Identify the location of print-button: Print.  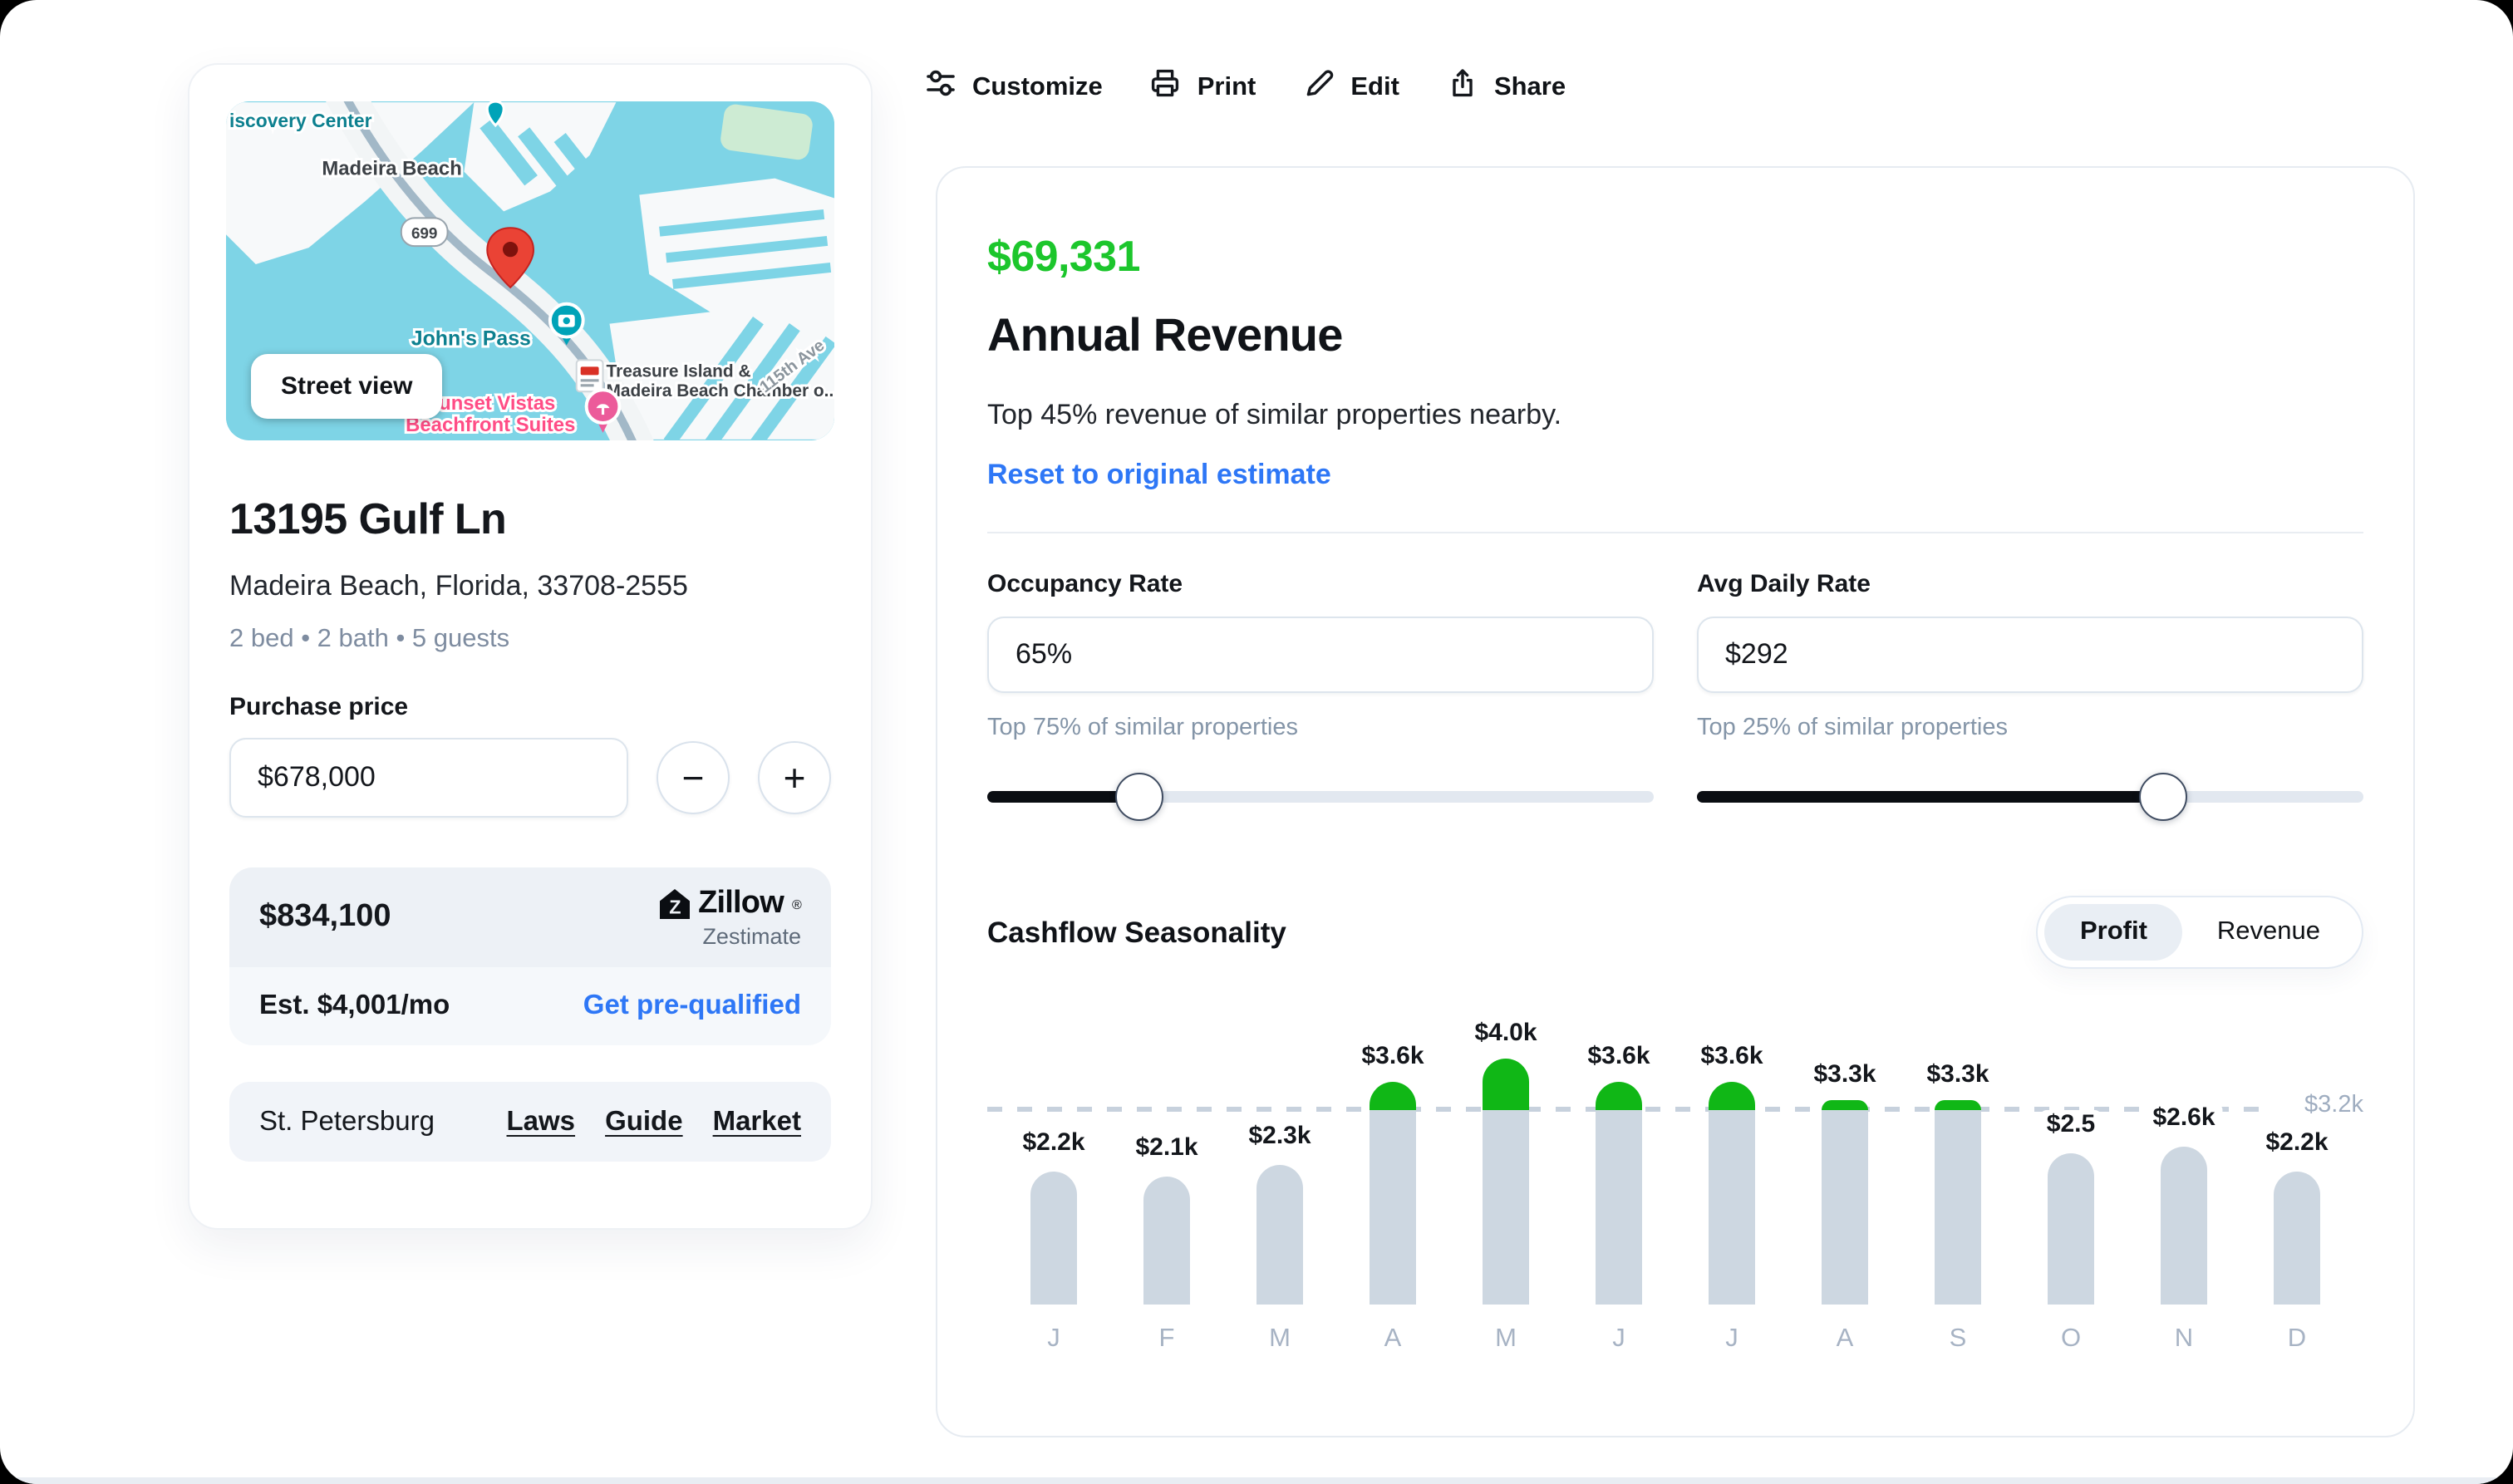
(1202, 87).